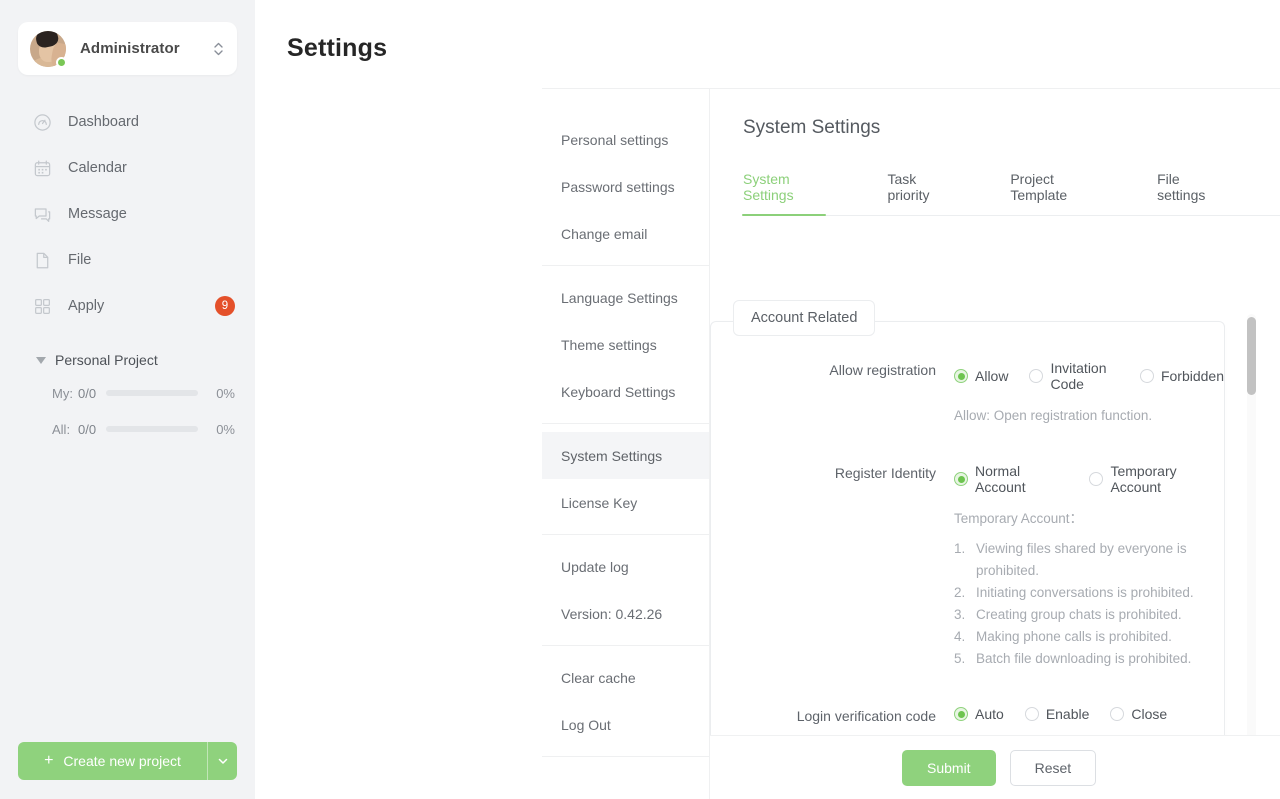 The image size is (1280, 799). What do you see at coordinates (337, 48) in the screenshot?
I see `page-title: Settings` at bounding box center [337, 48].